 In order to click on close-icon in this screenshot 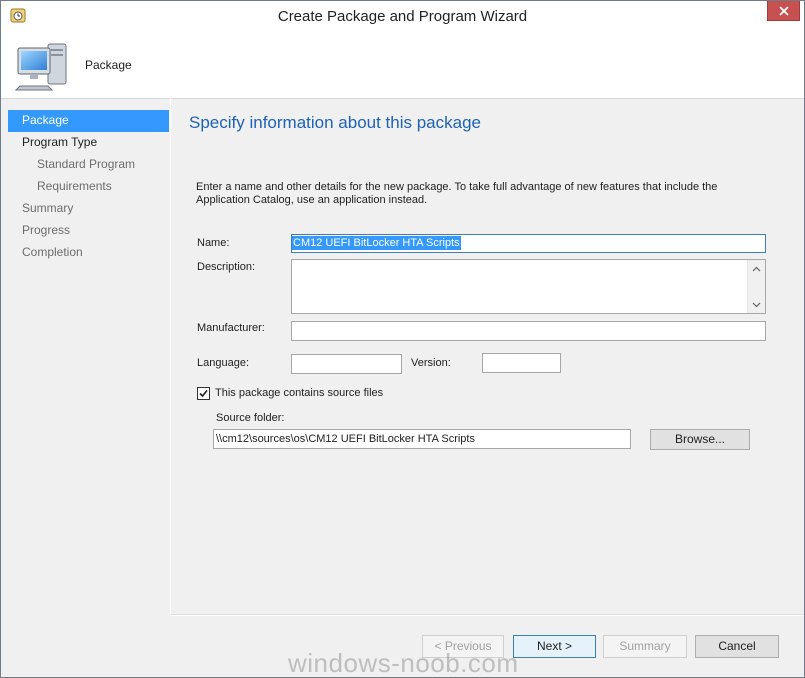, I will do `click(783, 10)`.